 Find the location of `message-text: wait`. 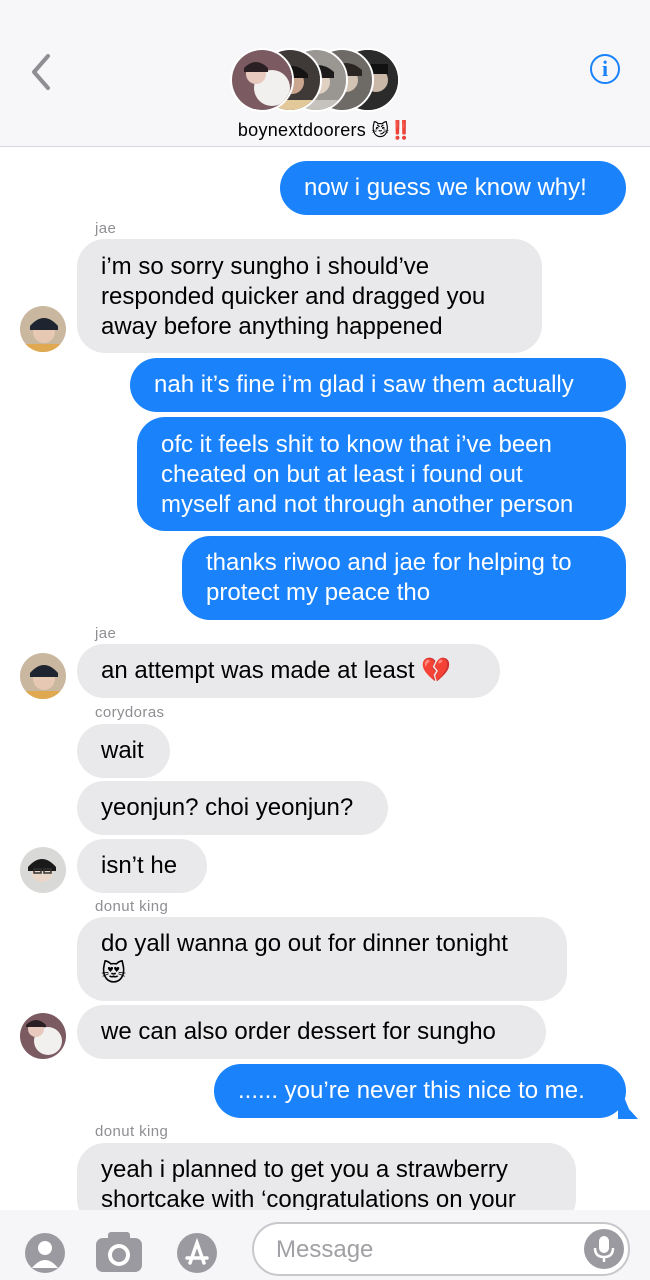

message-text: wait is located at coordinates (122, 750).